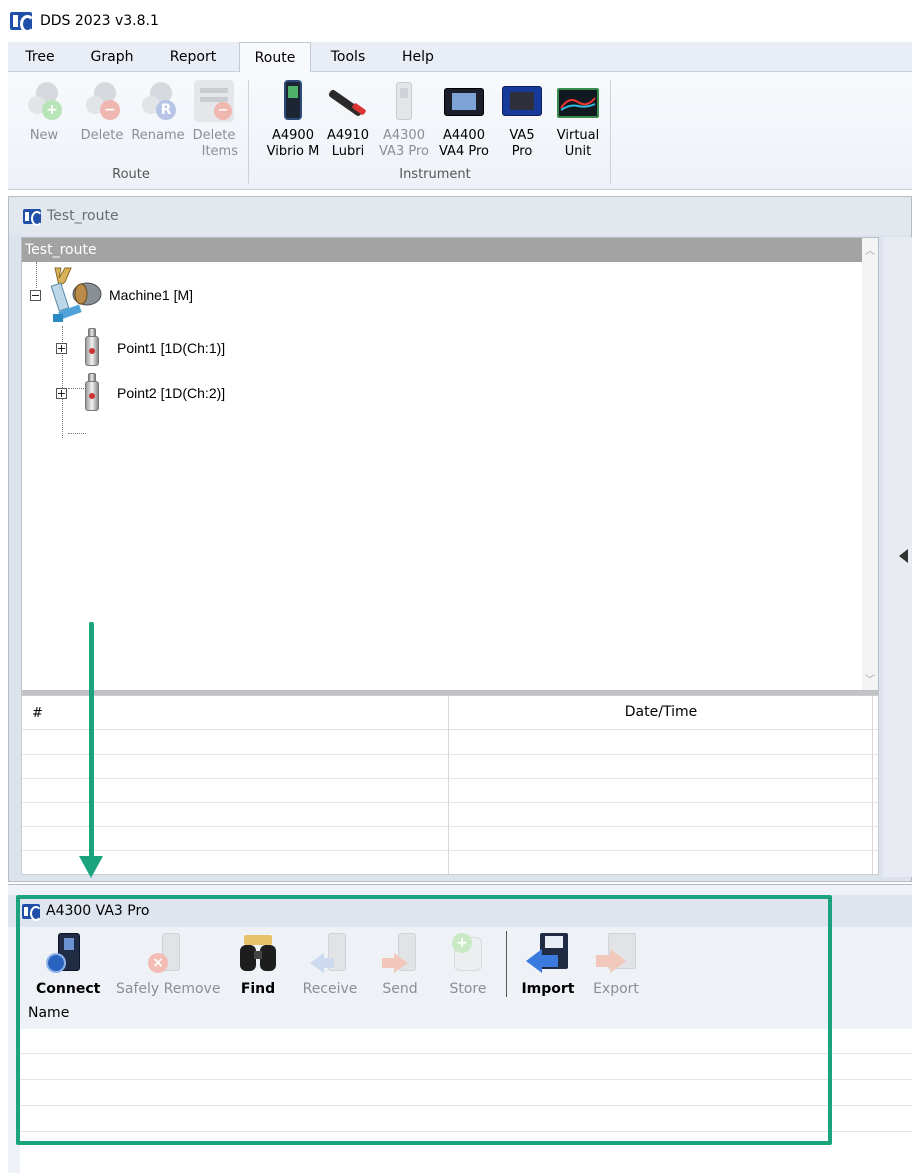 This screenshot has height=1173, width=912. Describe the element at coordinates (275, 57) in the screenshot. I see `tab-route: Route` at that location.